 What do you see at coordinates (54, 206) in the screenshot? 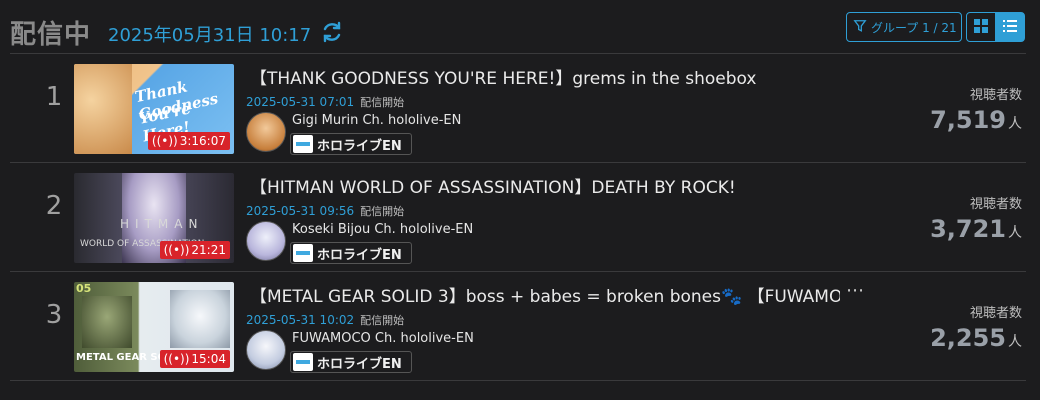
I see `rank-number: 2` at bounding box center [54, 206].